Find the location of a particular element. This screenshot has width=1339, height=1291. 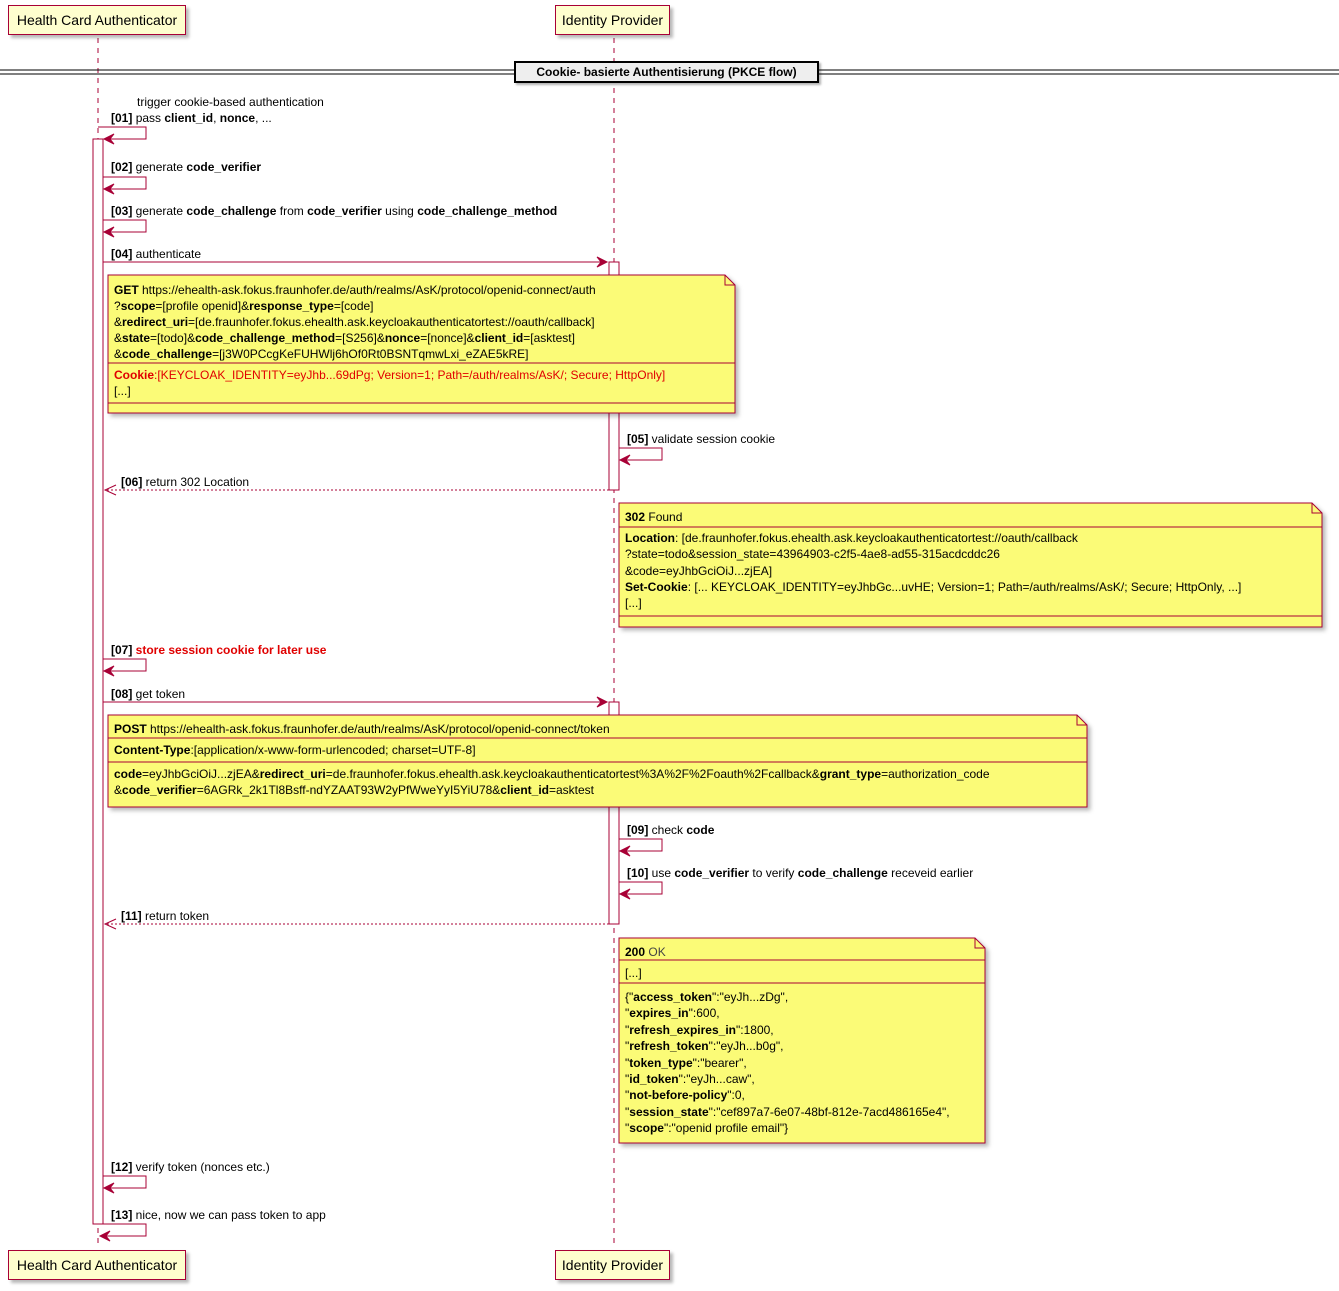

message-05: [05] validate session cookie is located at coordinates (701, 439).